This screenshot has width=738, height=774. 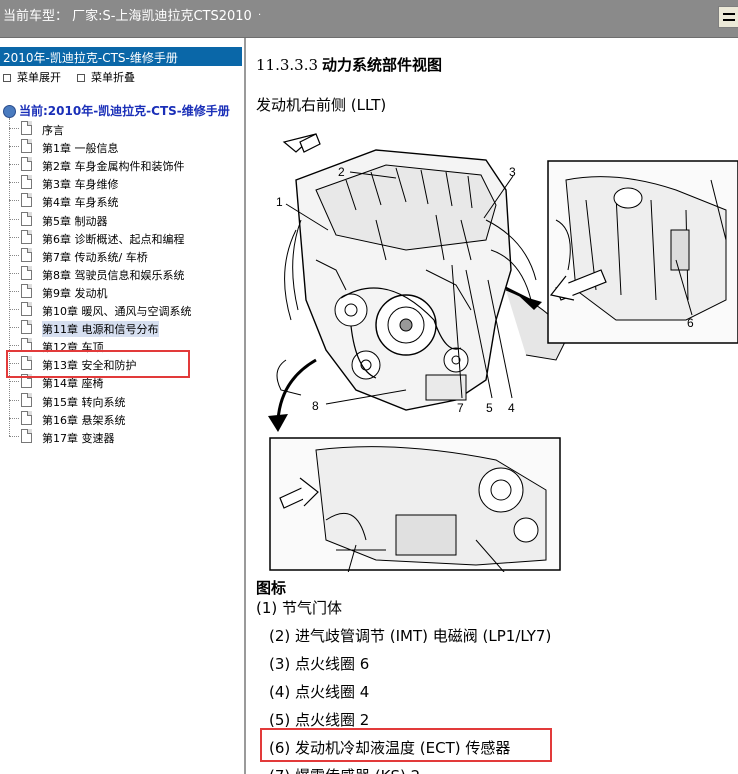 I want to click on sidebar-item-label: 第11章 电源和信号分布, so click(x=100, y=329).